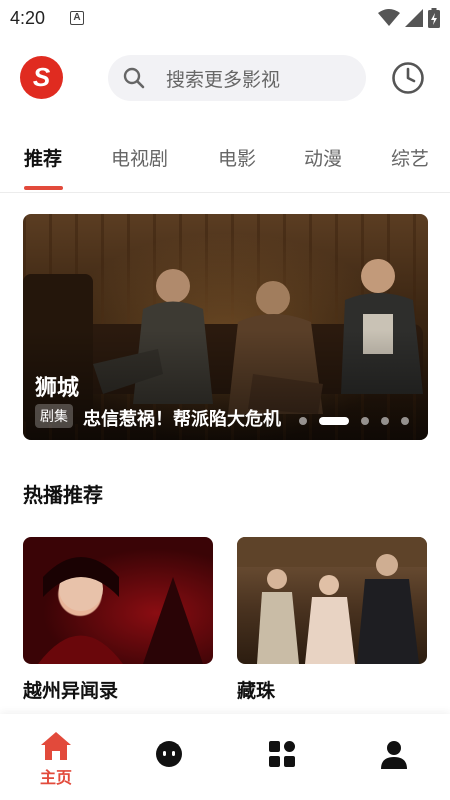 The image size is (450, 800). What do you see at coordinates (434, 18) in the screenshot?
I see `battery-icon` at bounding box center [434, 18].